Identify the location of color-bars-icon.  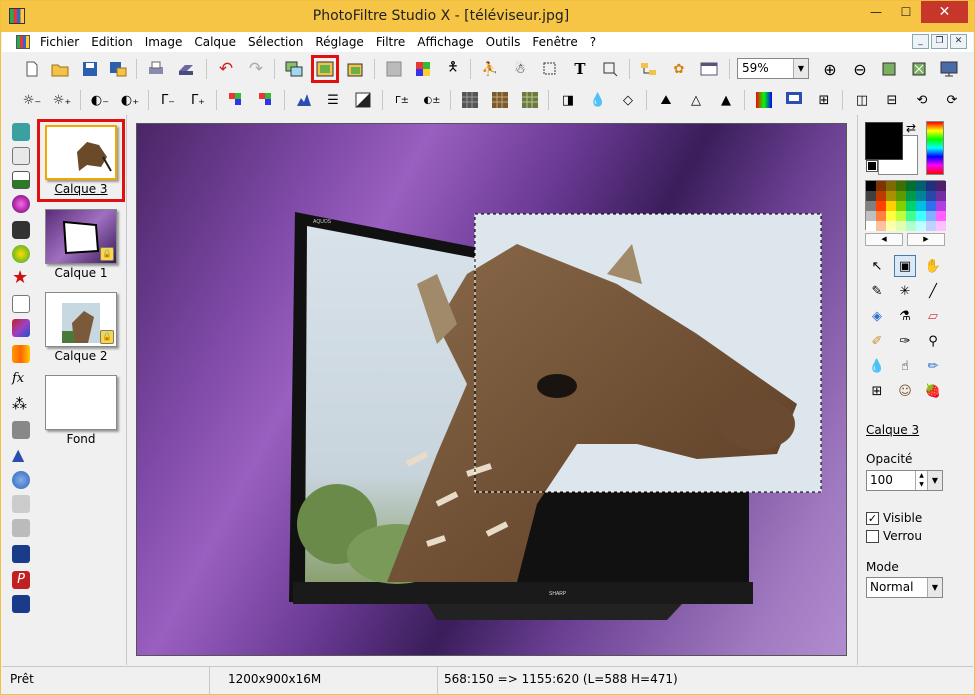
(21, 354).